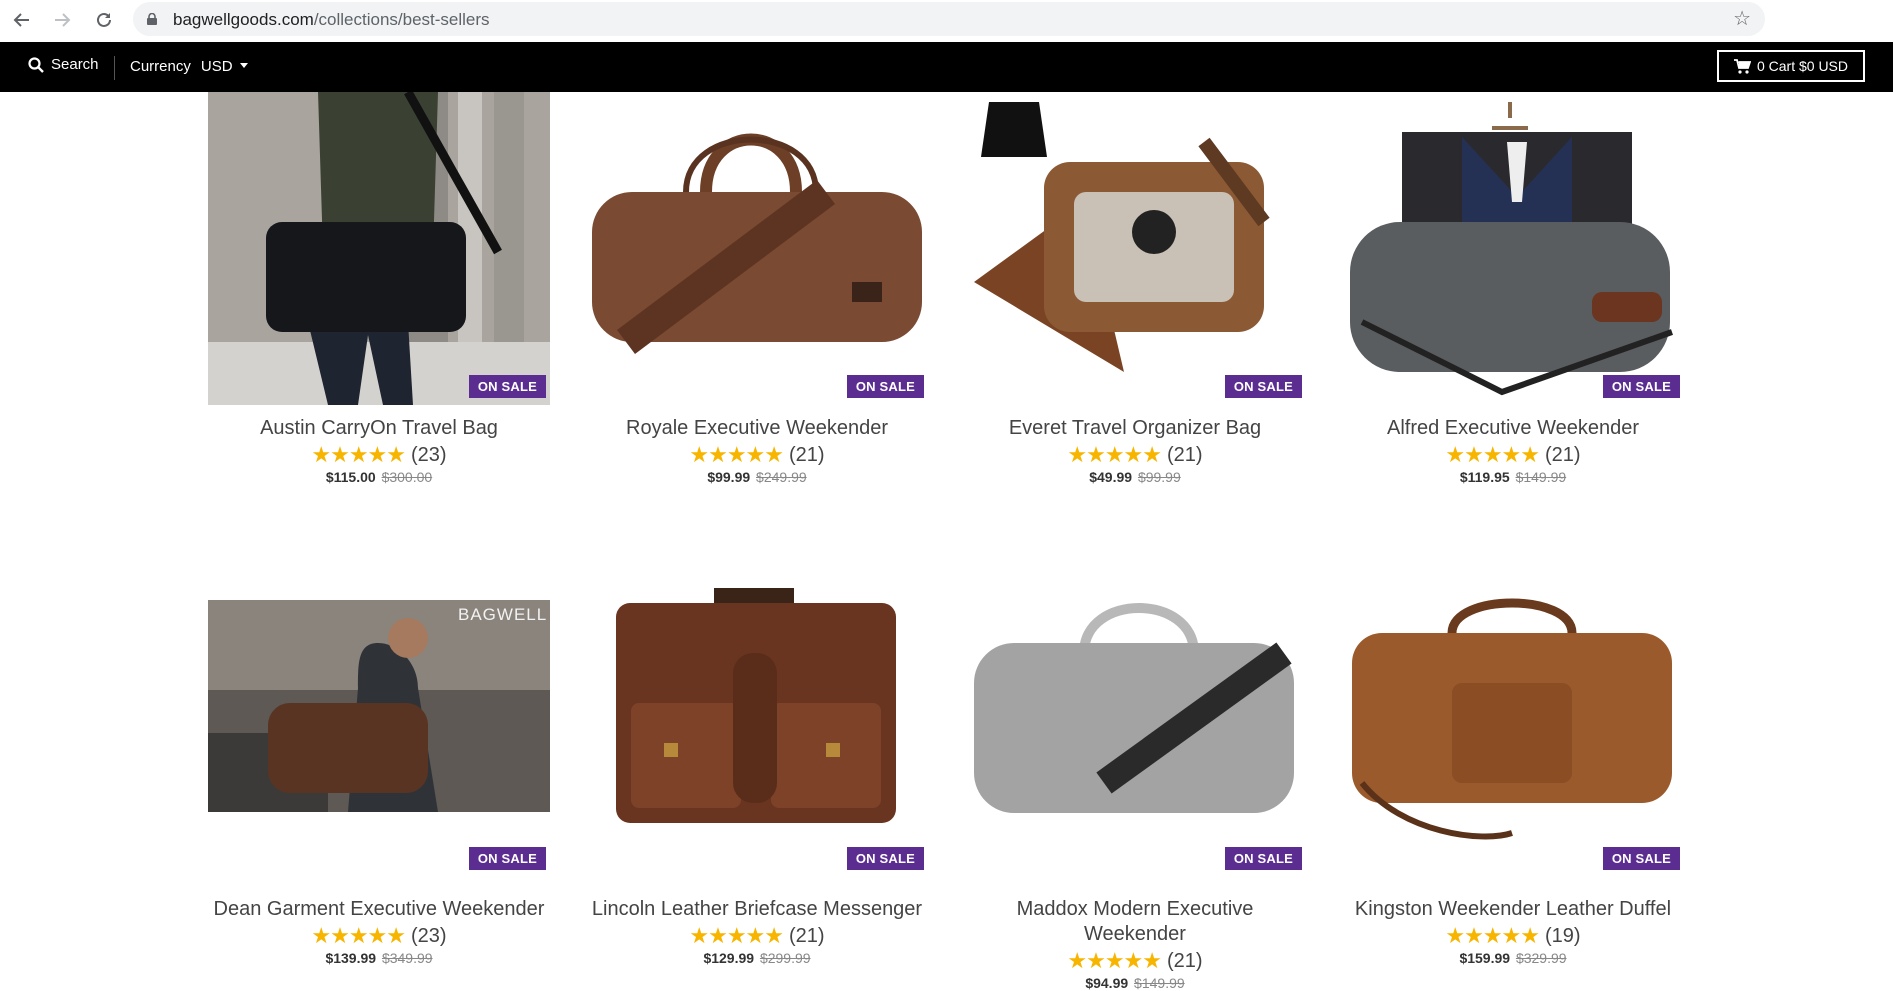 The width and height of the screenshot is (1893, 991). What do you see at coordinates (1135, 428) in the screenshot?
I see `product-title: Everet Travel Organizer Bag` at bounding box center [1135, 428].